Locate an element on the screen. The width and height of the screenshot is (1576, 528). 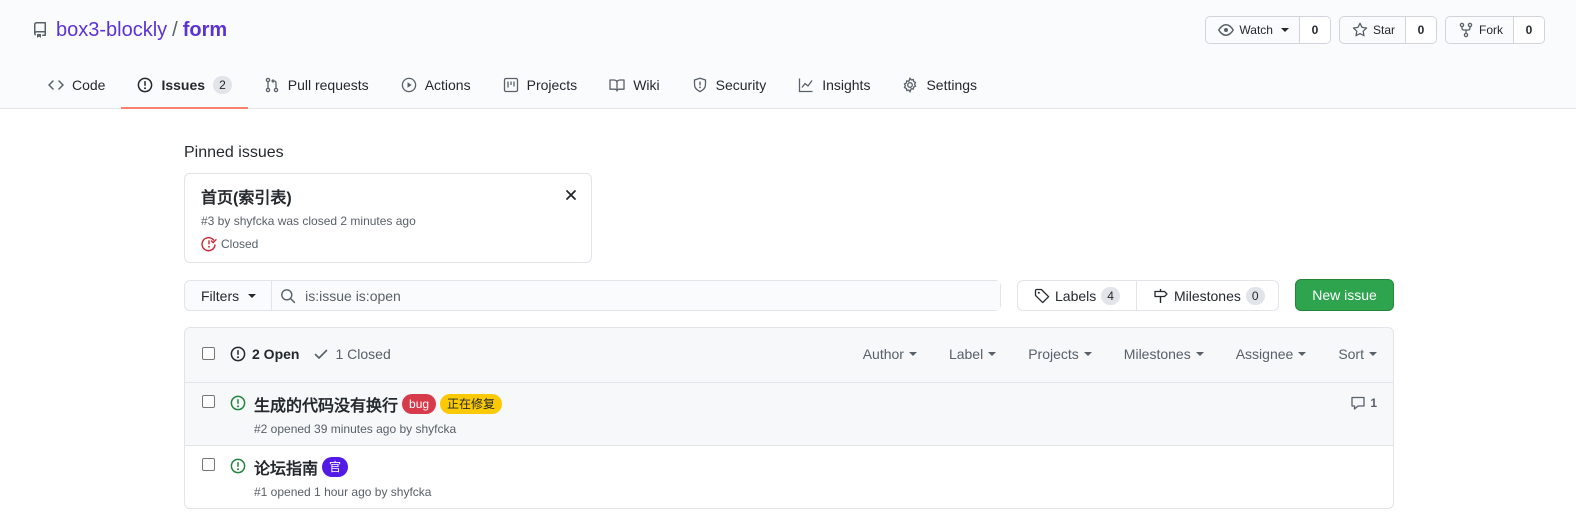
assignee-menu: Assignee is located at coordinates (1271, 354).